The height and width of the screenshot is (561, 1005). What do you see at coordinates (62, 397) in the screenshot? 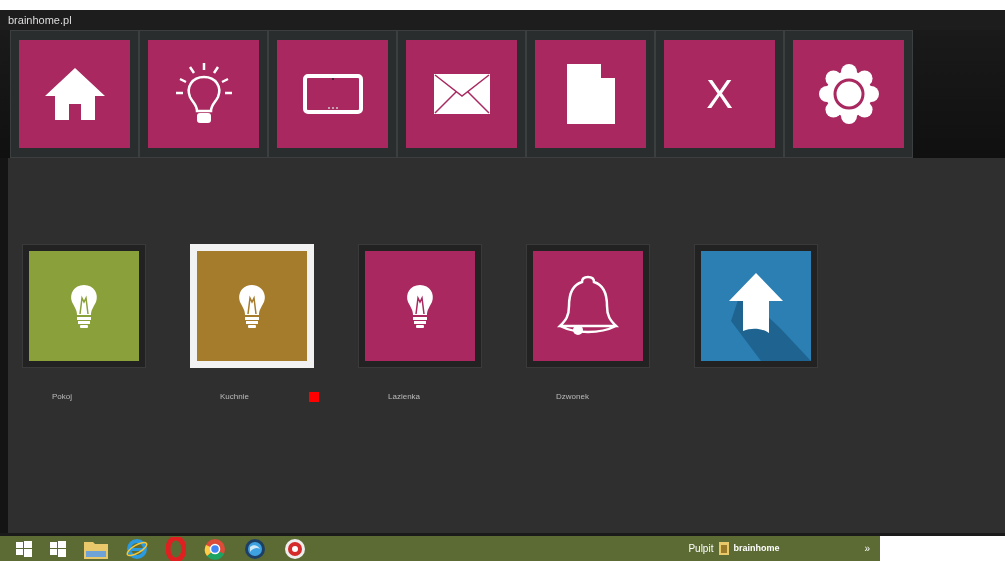
I see `device-label: Pokoj` at bounding box center [62, 397].